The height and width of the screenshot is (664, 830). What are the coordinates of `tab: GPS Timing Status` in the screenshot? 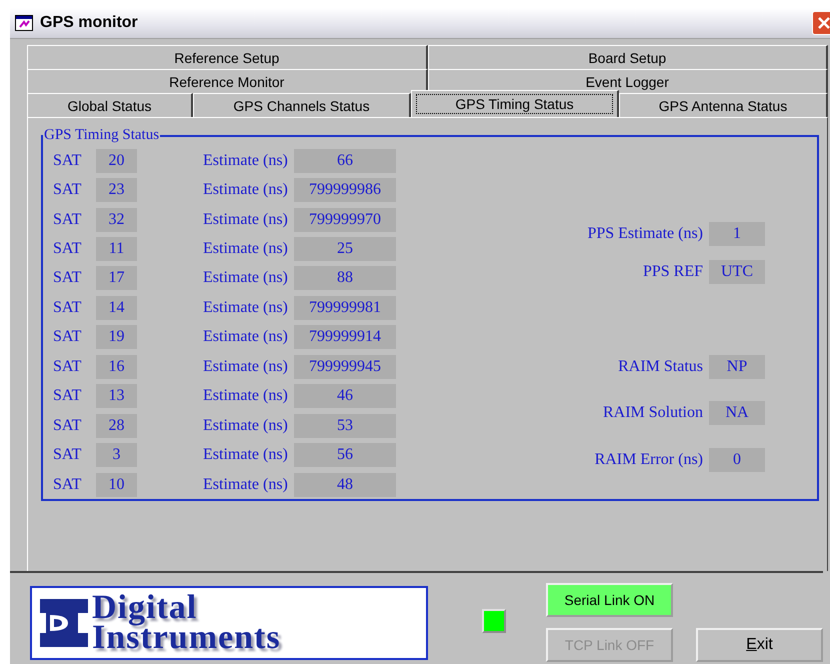 It's located at (515, 103).